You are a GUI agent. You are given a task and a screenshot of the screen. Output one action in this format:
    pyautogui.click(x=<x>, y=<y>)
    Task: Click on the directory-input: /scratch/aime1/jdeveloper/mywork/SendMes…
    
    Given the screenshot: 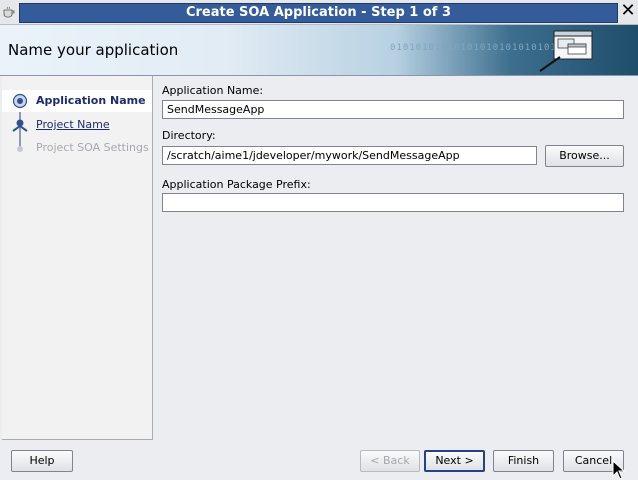 What is the action you would take?
    pyautogui.click(x=349, y=155)
    